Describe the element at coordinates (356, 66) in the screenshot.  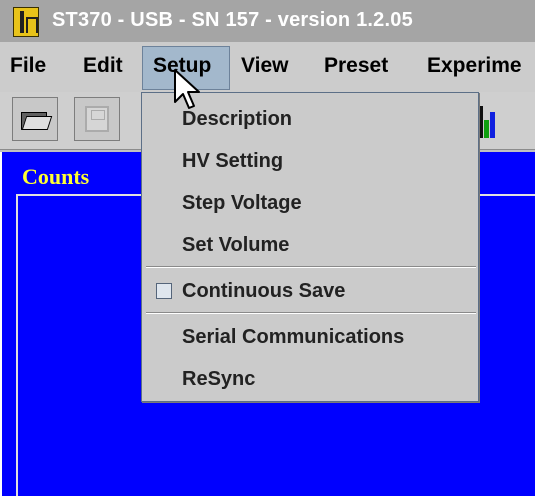
I see `menu-preset: Preset` at that location.